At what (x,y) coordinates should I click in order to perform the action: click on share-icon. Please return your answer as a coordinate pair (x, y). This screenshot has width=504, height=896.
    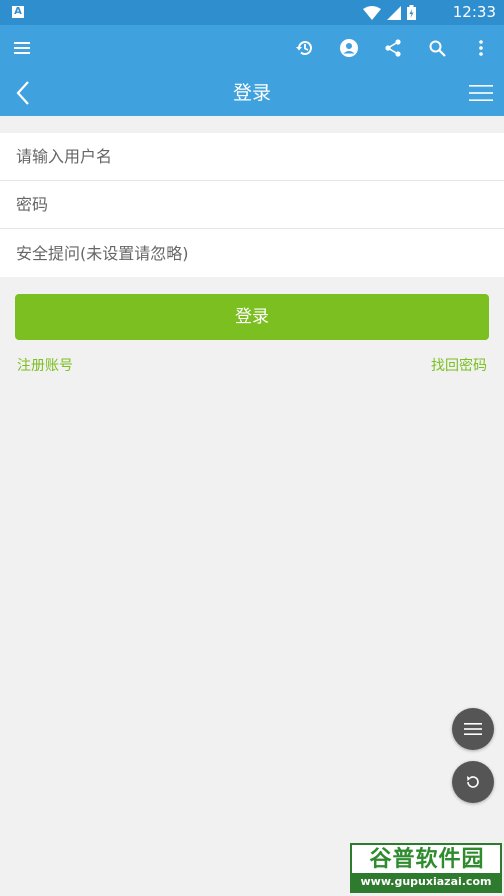
    Looking at the image, I should click on (393, 48).